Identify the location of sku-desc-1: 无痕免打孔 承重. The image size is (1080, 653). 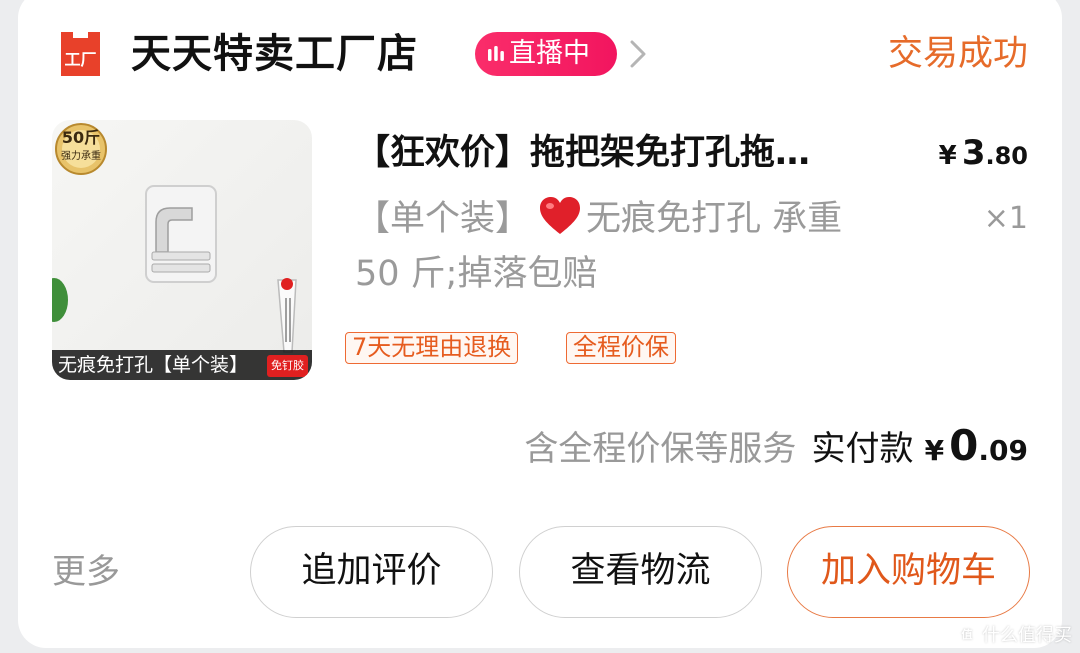
(714, 219).